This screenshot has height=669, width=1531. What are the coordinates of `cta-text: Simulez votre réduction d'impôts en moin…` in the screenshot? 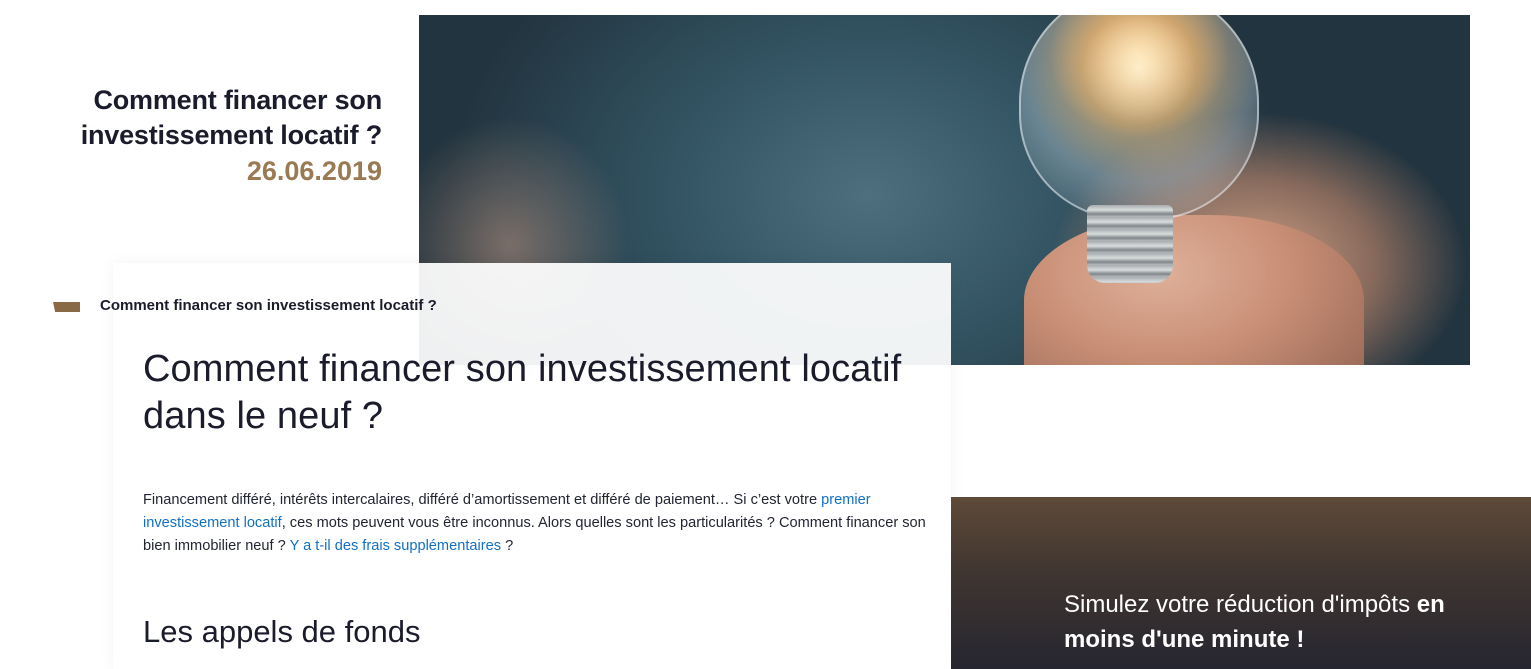 It's located at (1274, 622).